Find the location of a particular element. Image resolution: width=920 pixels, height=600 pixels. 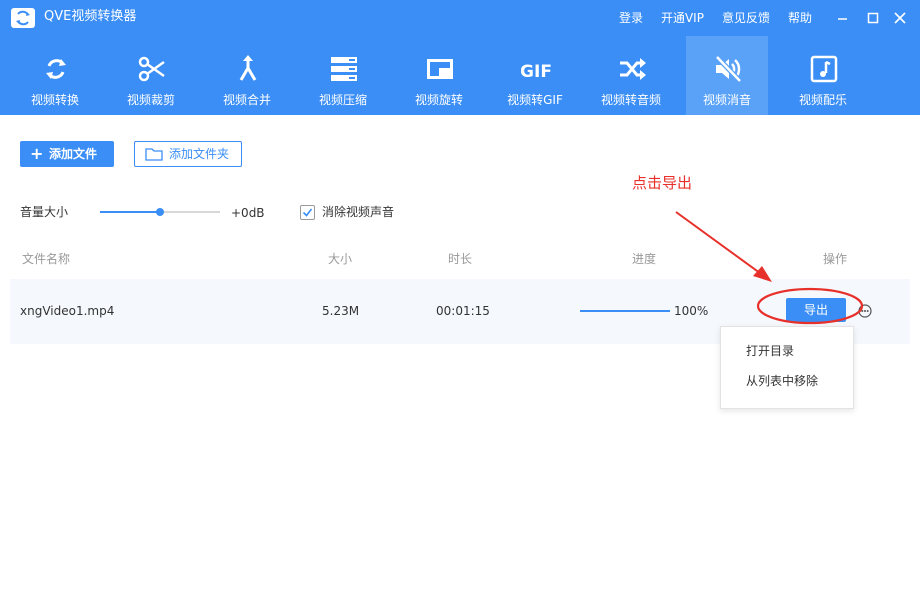

volume-slider is located at coordinates (160, 212).